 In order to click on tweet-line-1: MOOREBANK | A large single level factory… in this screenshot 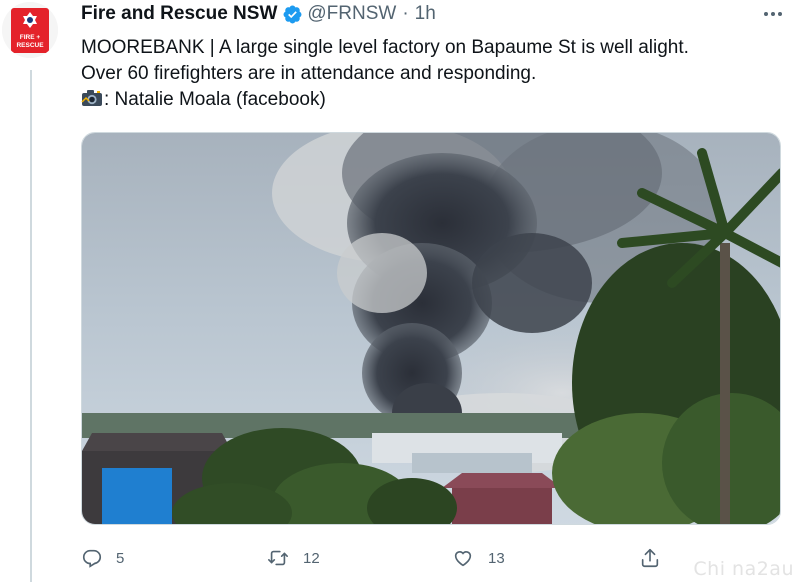, I will do `click(385, 47)`.